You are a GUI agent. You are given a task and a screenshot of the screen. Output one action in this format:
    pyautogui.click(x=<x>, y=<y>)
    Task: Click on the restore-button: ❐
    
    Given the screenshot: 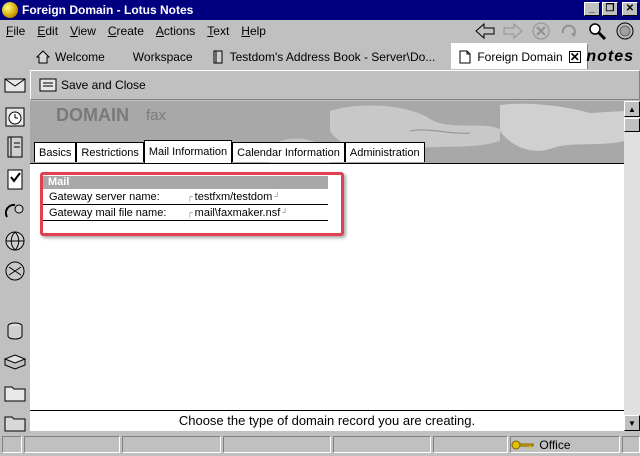 What is the action you would take?
    pyautogui.click(x=610, y=9)
    